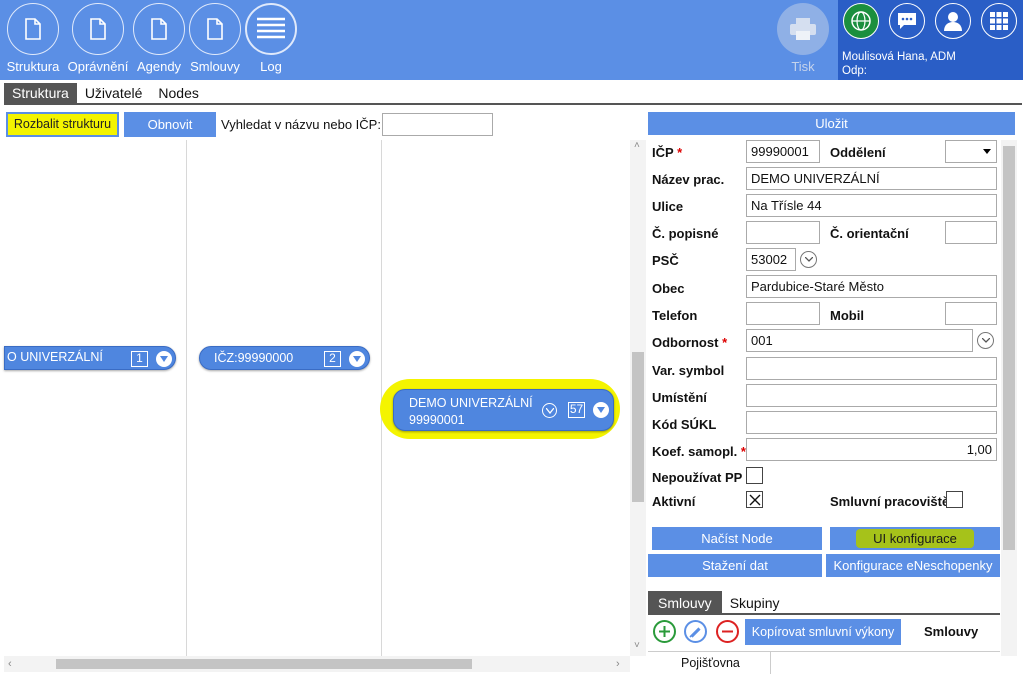  I want to click on chat-icon, so click(907, 21).